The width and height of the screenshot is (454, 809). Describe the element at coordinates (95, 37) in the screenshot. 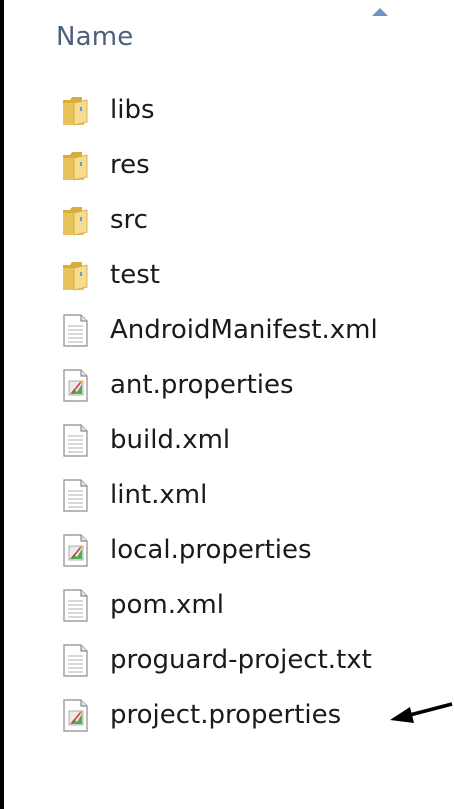

I see `name-column-label: Name` at that location.